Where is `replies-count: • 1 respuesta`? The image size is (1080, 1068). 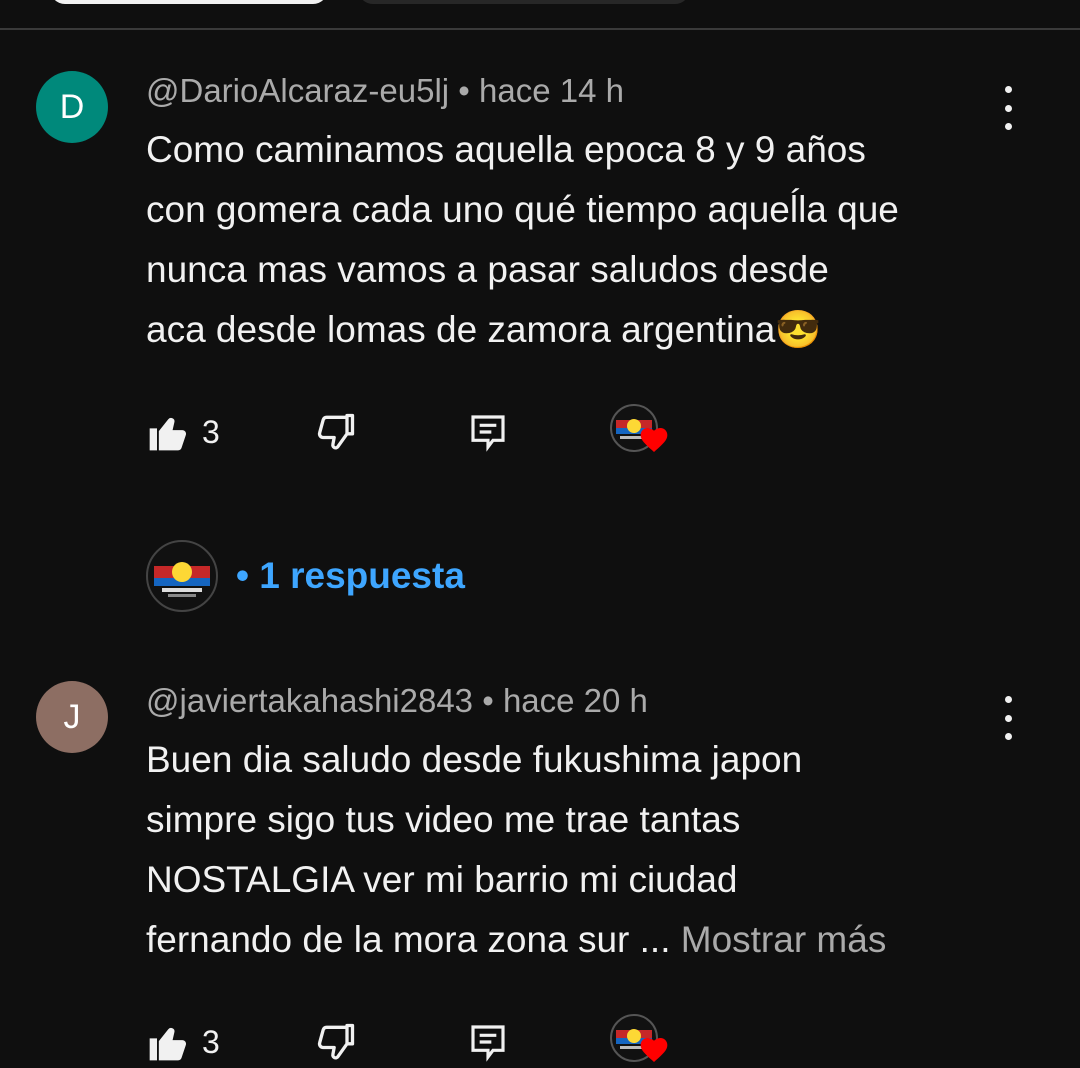 replies-count: • 1 respuesta is located at coordinates (350, 576).